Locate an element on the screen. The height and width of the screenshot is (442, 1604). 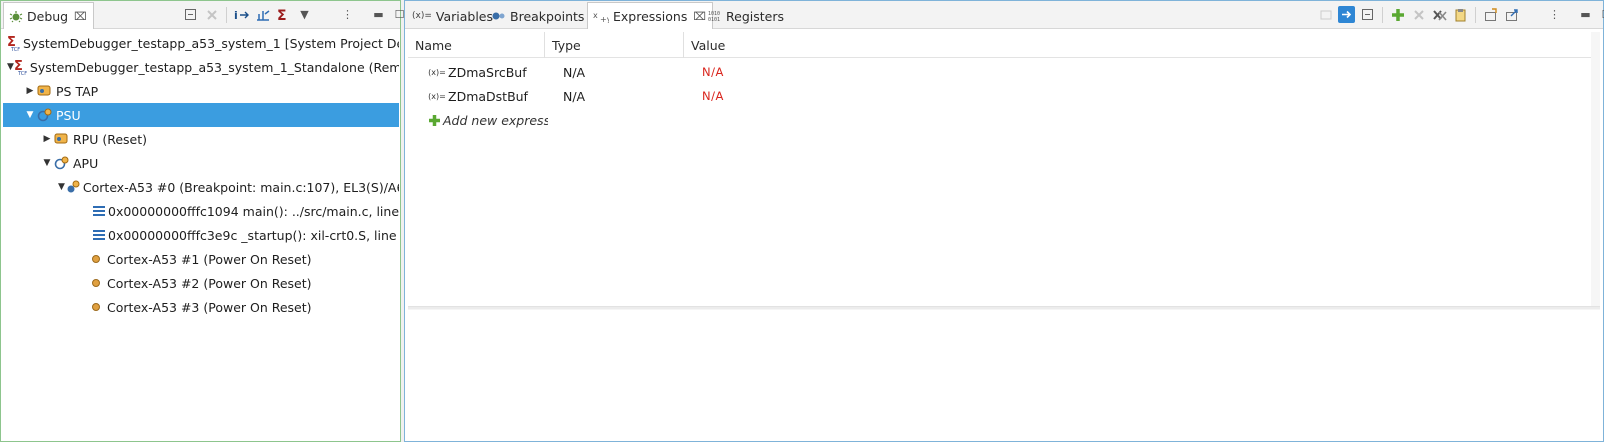
instruction-stepping-icon: i is located at coordinates (241, 14).